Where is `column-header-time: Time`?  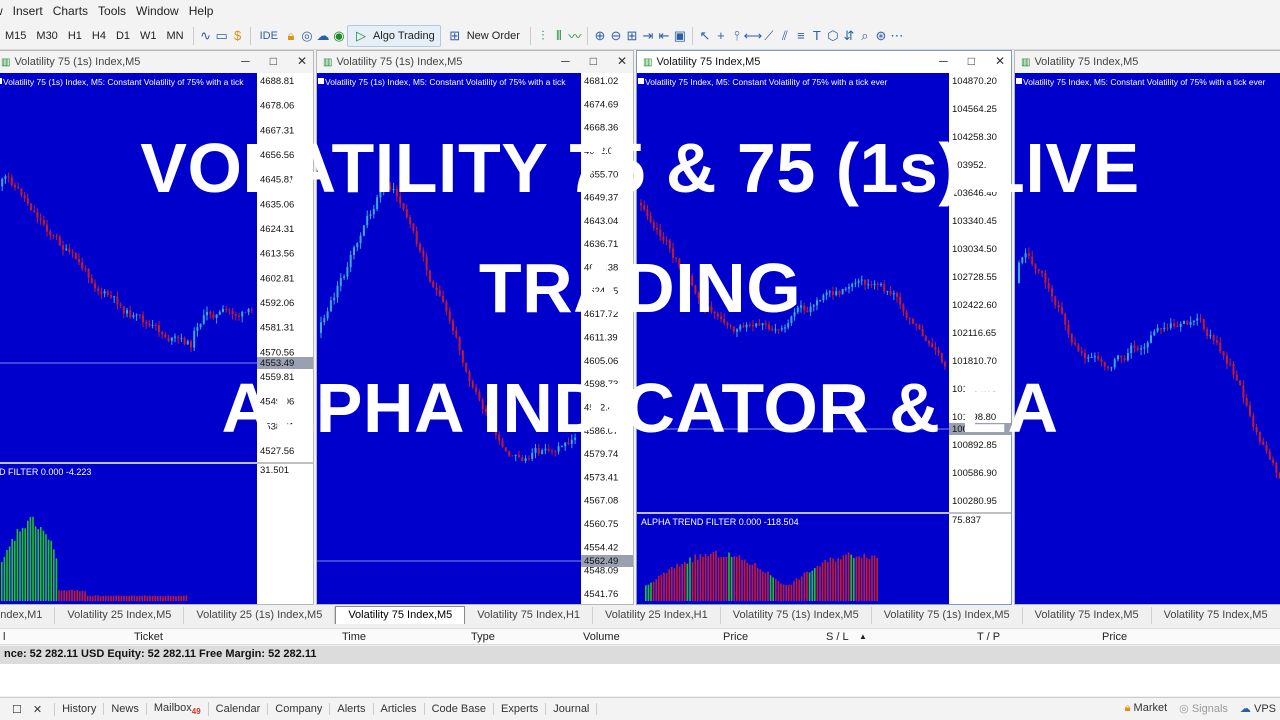 column-header-time: Time is located at coordinates (354, 637).